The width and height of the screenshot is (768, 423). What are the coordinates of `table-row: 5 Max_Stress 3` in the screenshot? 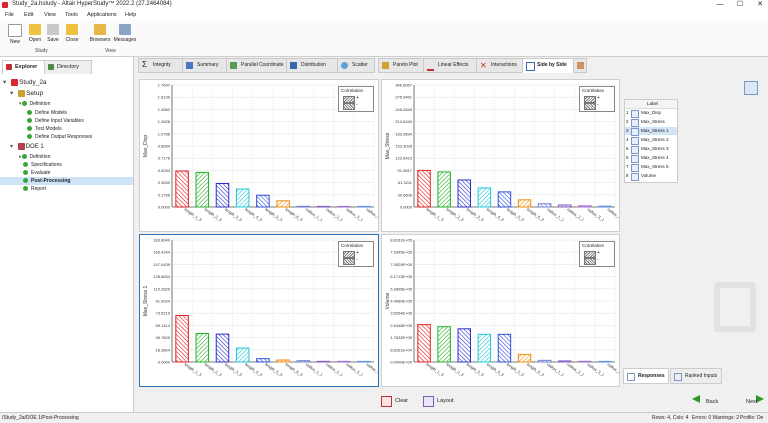 It's located at (651, 149).